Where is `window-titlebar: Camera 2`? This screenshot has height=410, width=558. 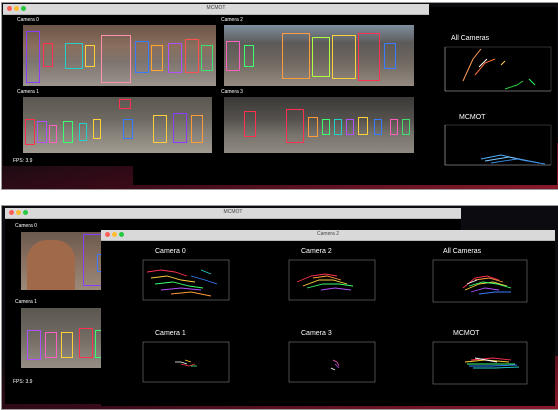 window-titlebar: Camera 2 is located at coordinates (328, 235).